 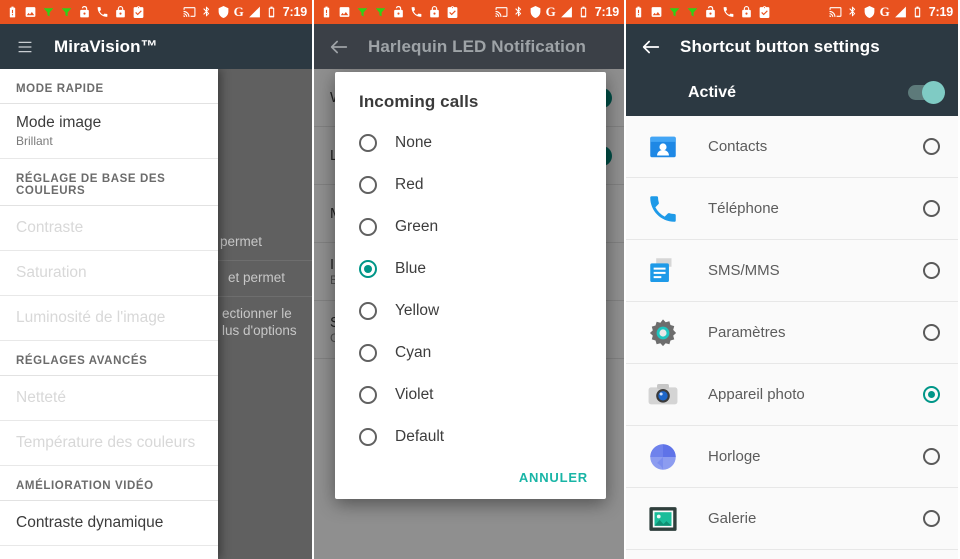 I want to click on phone-icon, so click(x=663, y=208).